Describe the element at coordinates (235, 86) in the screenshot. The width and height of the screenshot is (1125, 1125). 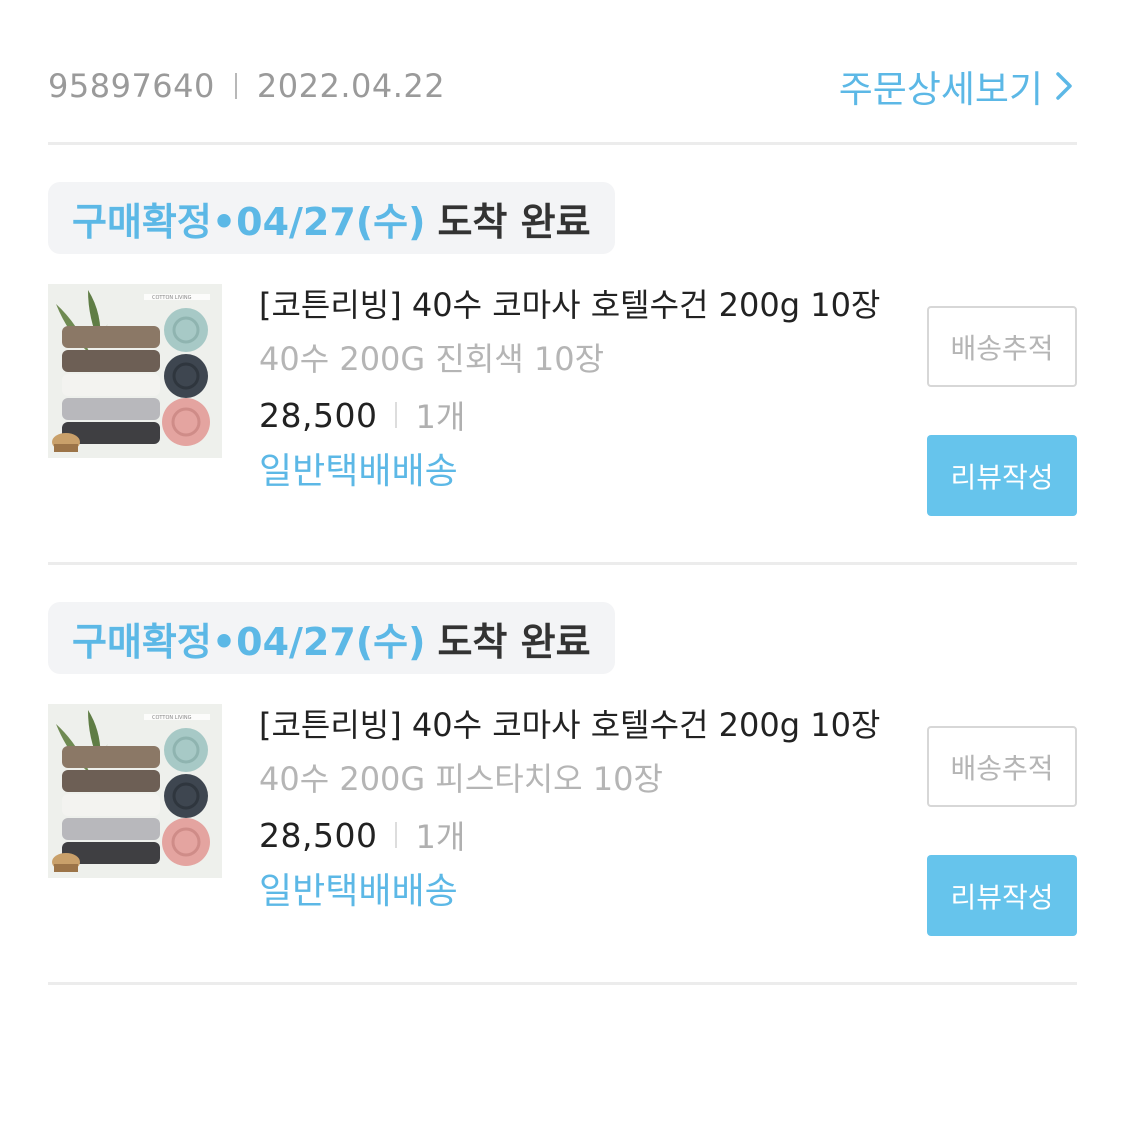
I see `meta-separator` at that location.